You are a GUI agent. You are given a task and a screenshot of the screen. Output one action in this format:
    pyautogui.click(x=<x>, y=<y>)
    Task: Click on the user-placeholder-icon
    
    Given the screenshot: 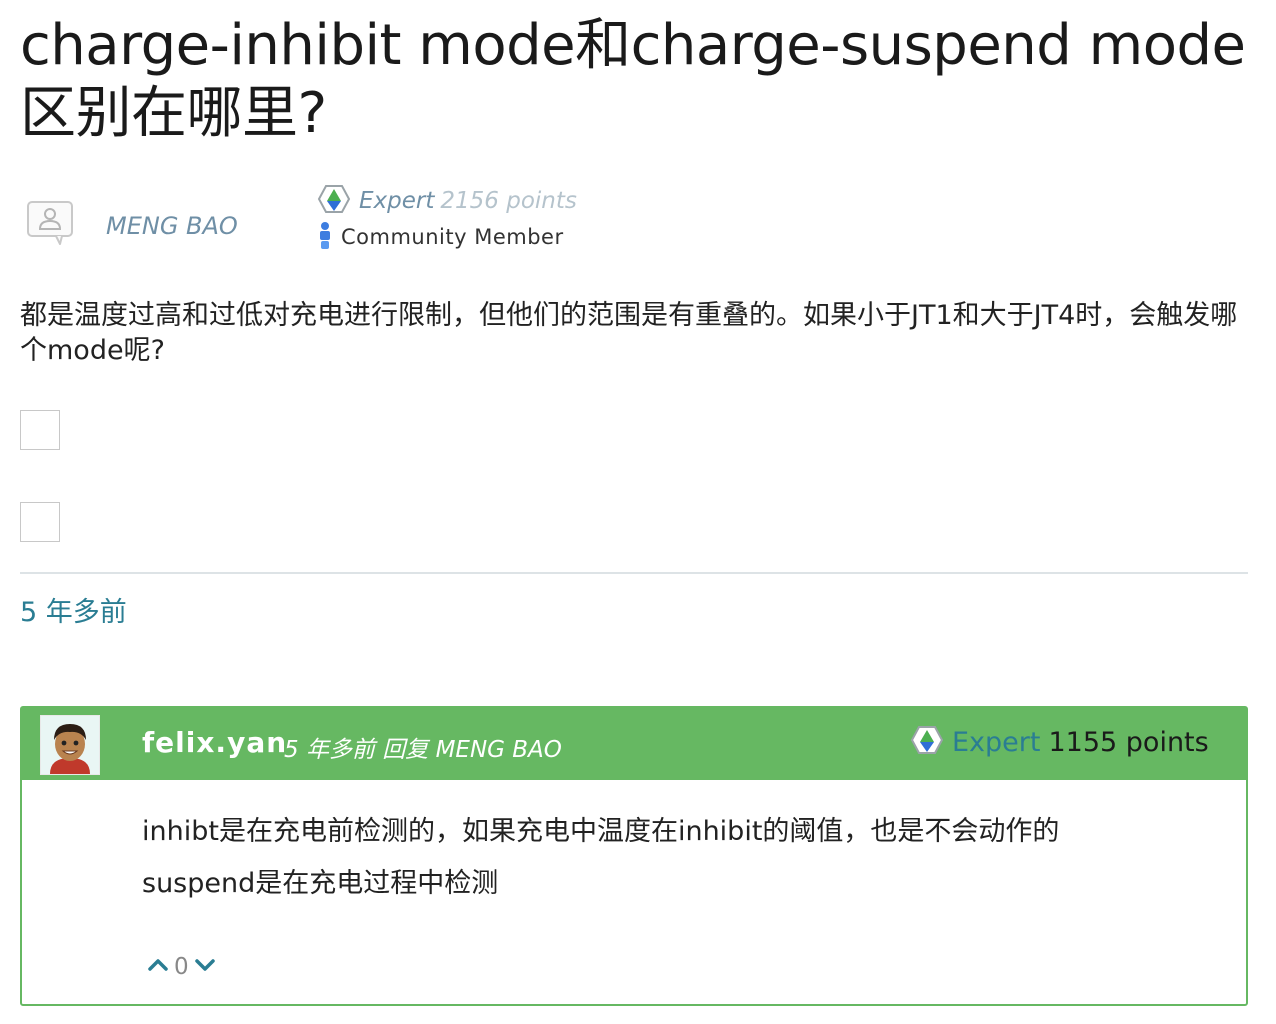 What is the action you would take?
    pyautogui.click(x=50, y=223)
    